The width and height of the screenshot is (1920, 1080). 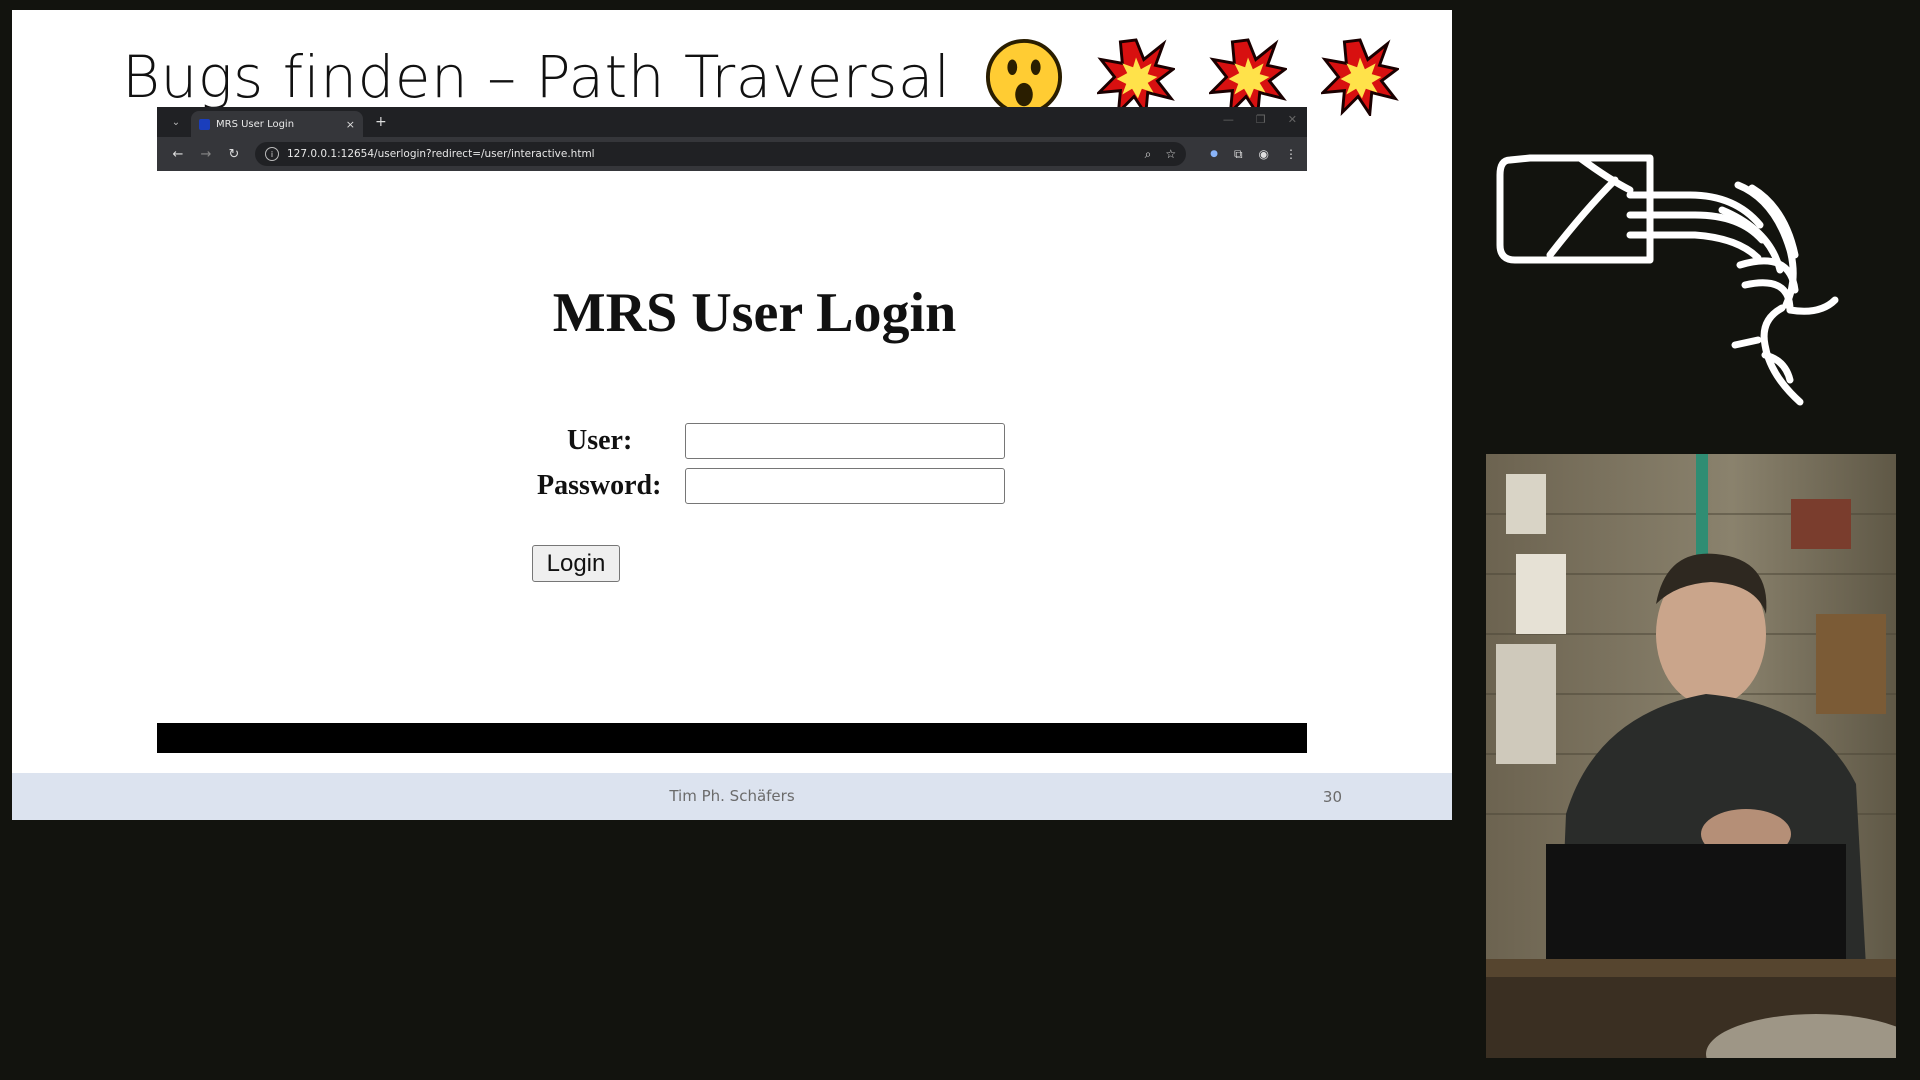 I want to click on login-heading: MRS User Login, so click(x=754, y=313).